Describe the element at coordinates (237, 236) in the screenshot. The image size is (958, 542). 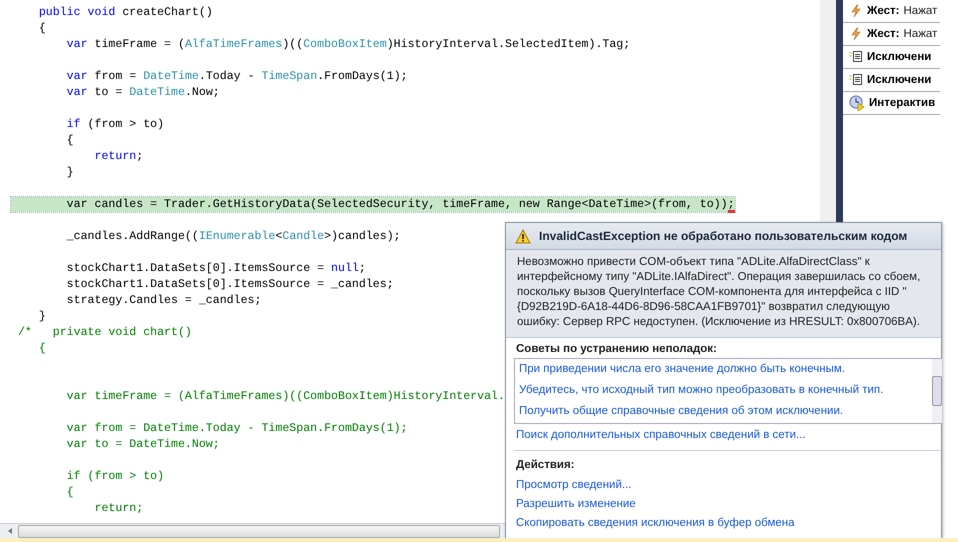
I see `code-text: IEnumerable` at that location.